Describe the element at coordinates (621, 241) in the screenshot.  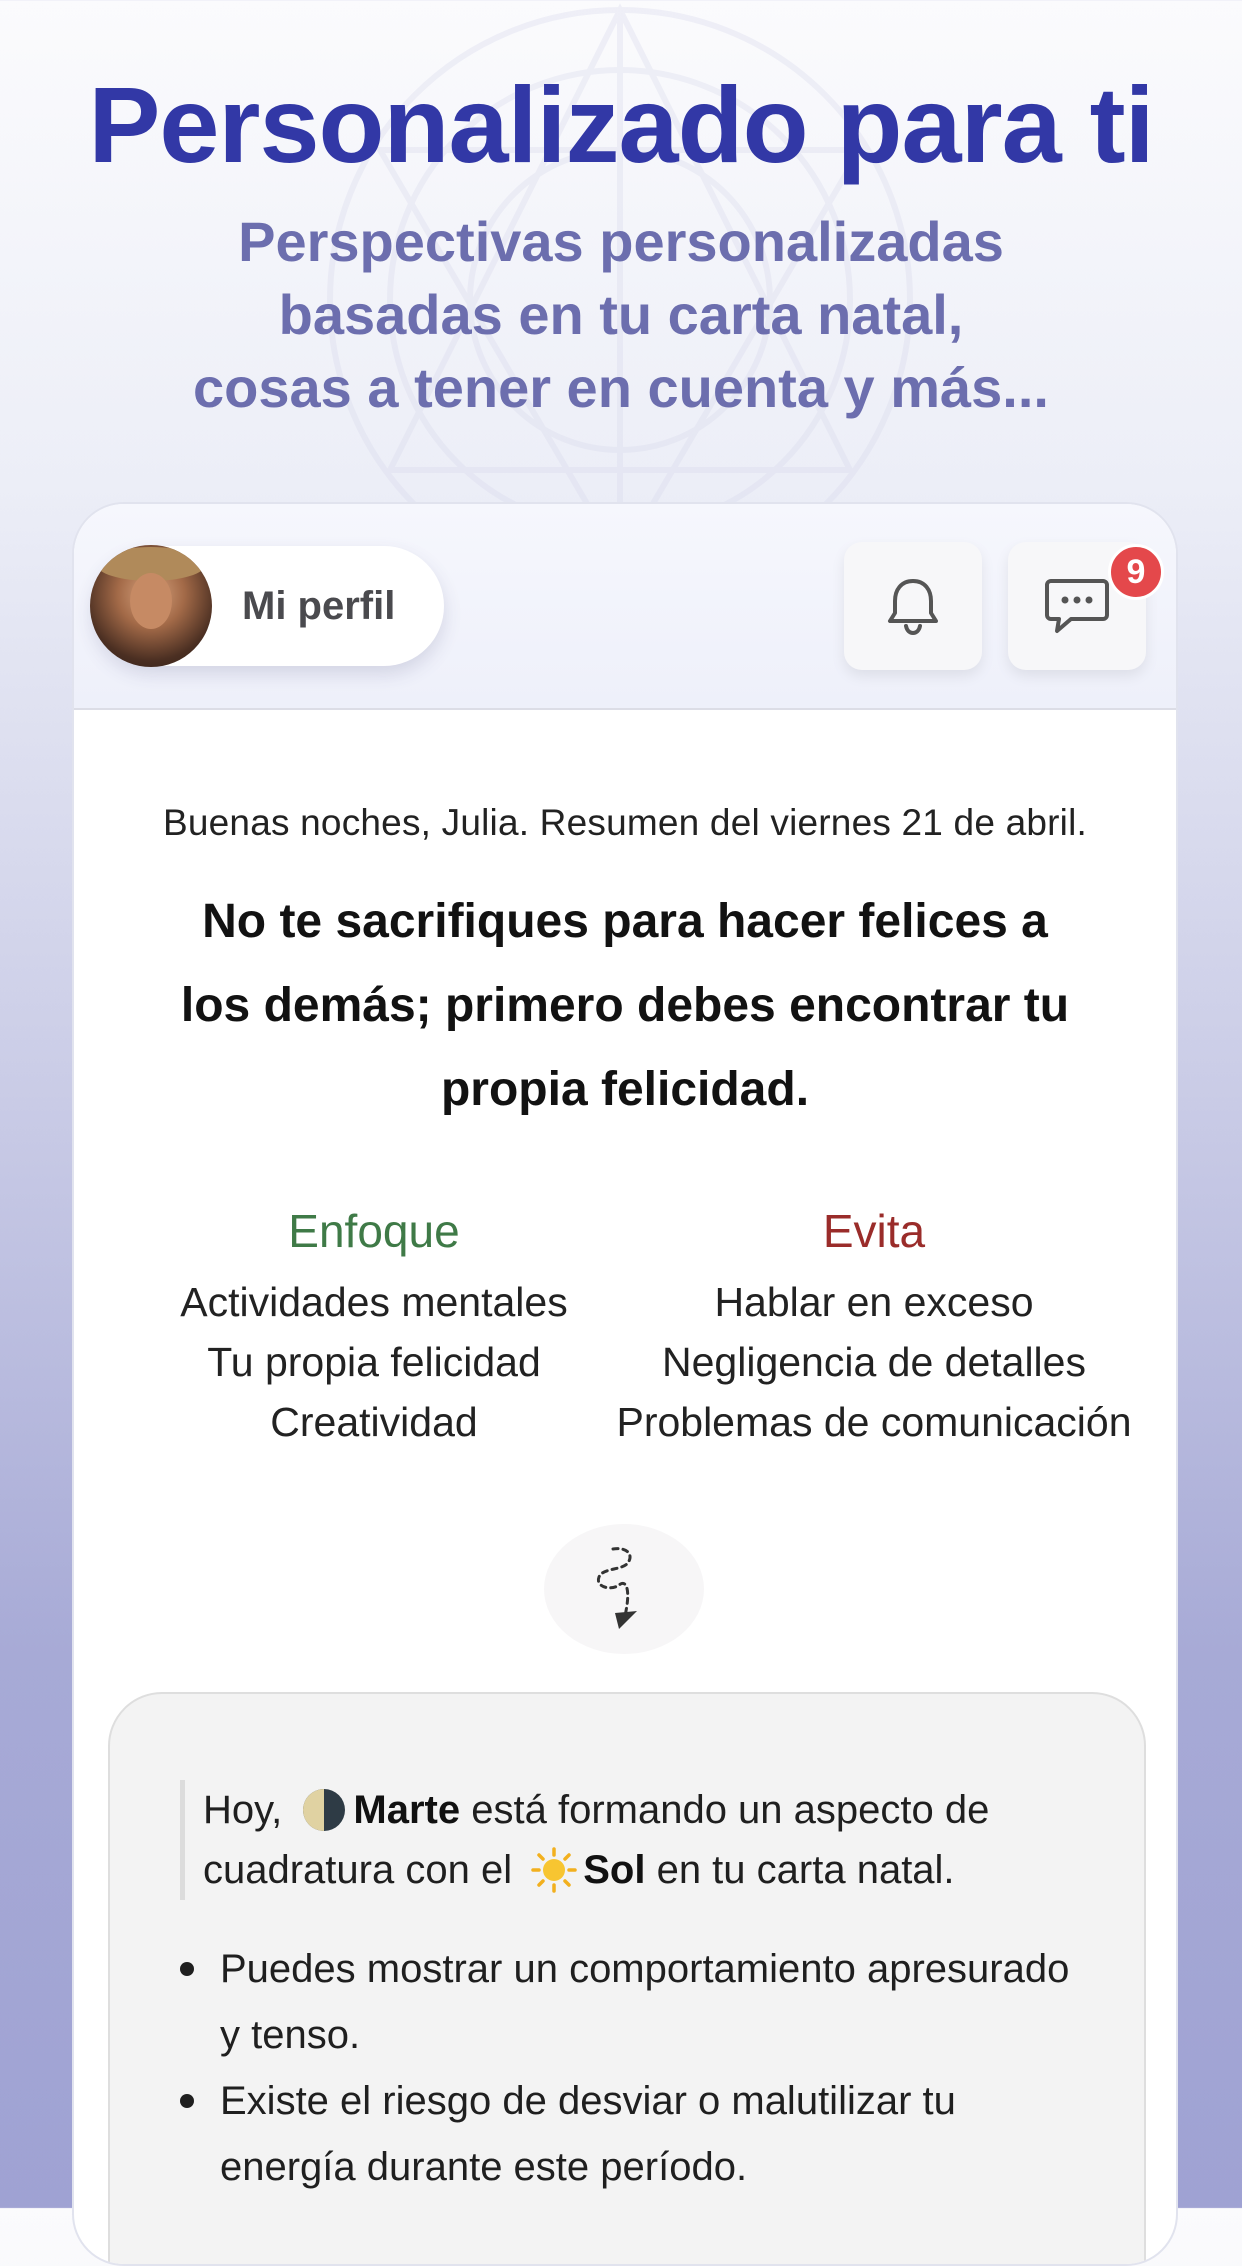
I see `subtitle-line: Perspectivas personalizadas` at that location.